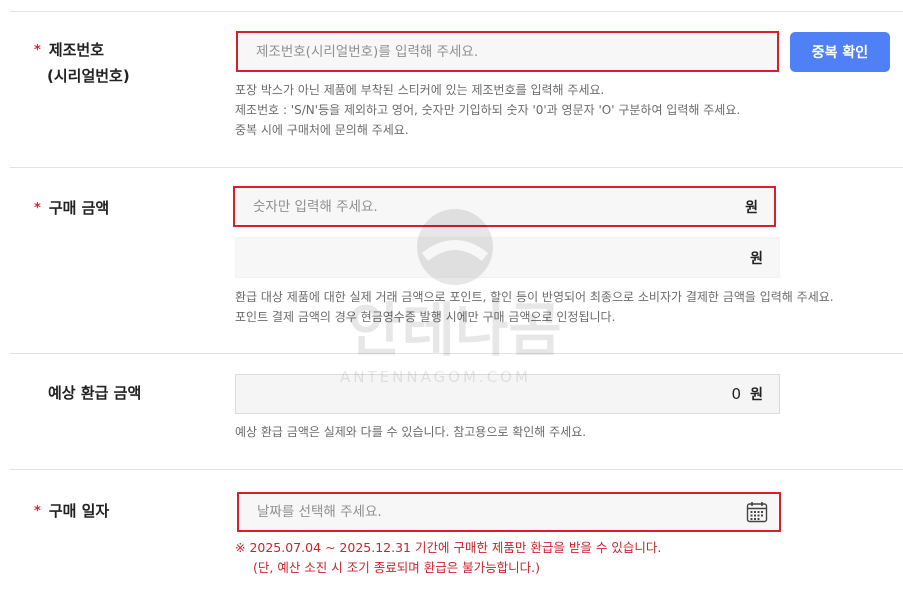 Image resolution: width=903 pixels, height=593 pixels. Describe the element at coordinates (840, 52) in the screenshot. I see `duplicate-check-button: 중복 확인` at that location.